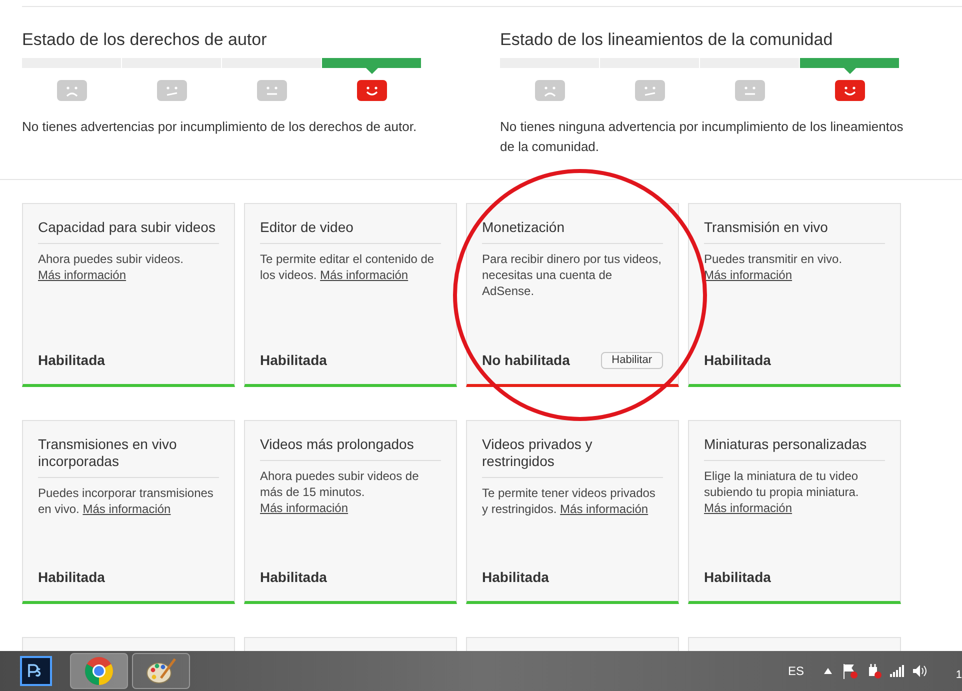  Describe the element at coordinates (959, 675) in the screenshot. I see `clock: 1` at that location.